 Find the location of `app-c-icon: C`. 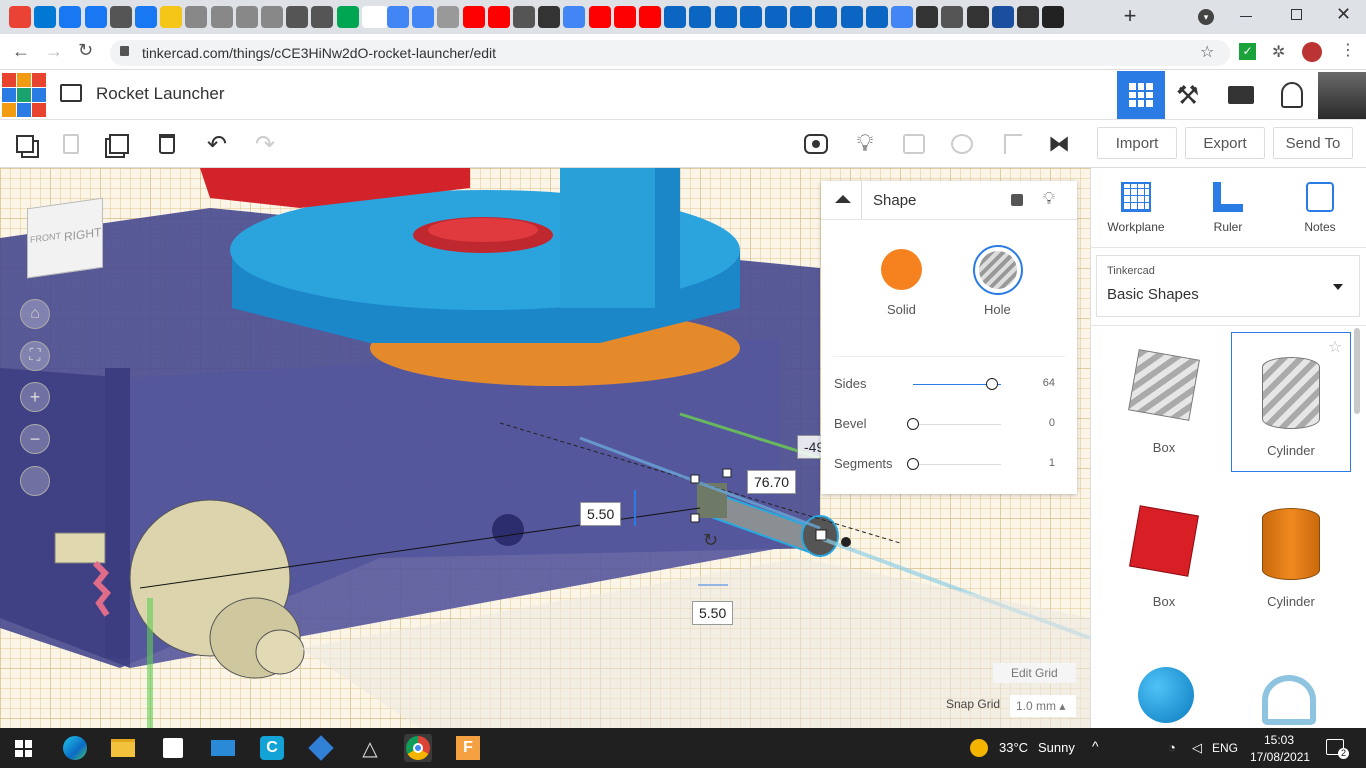

app-c-icon: C is located at coordinates (272, 748).